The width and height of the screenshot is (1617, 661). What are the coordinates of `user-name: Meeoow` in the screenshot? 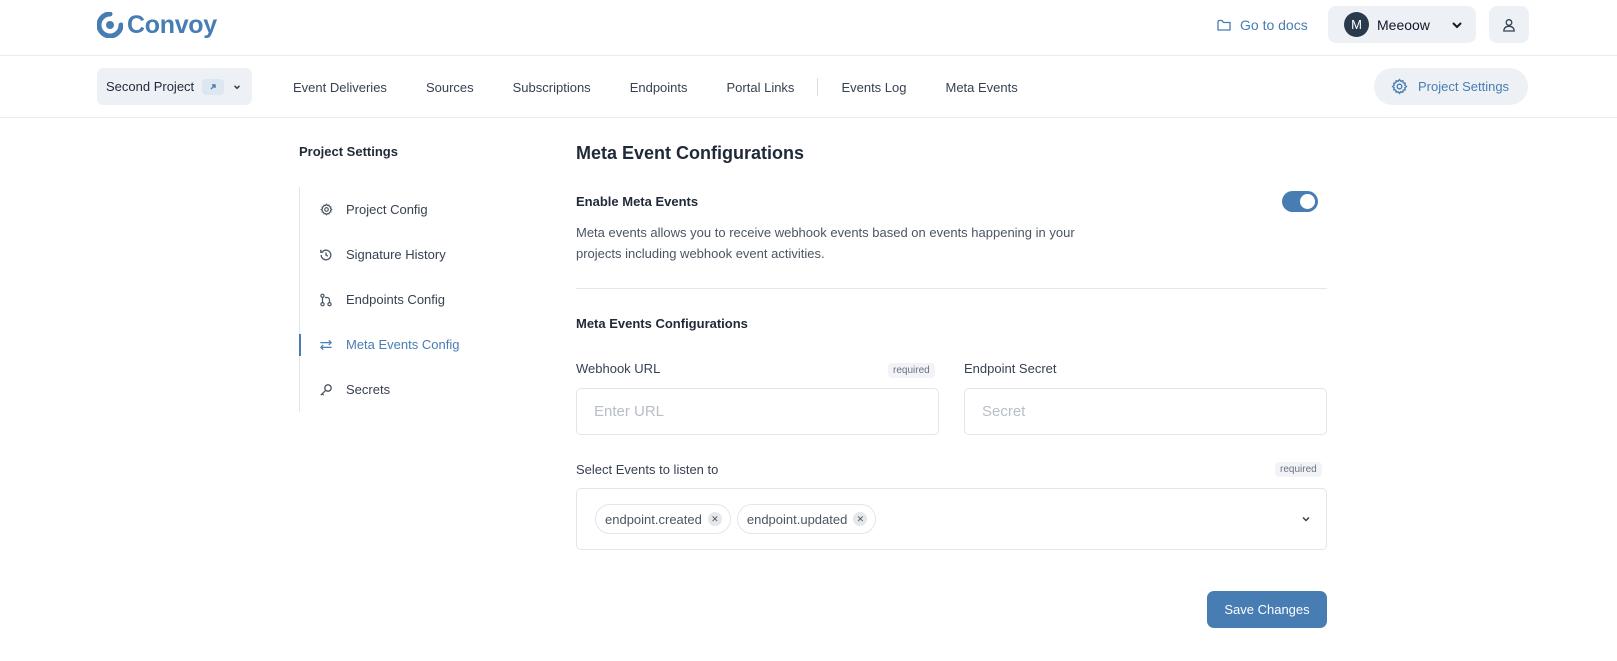 It's located at (1403, 24).